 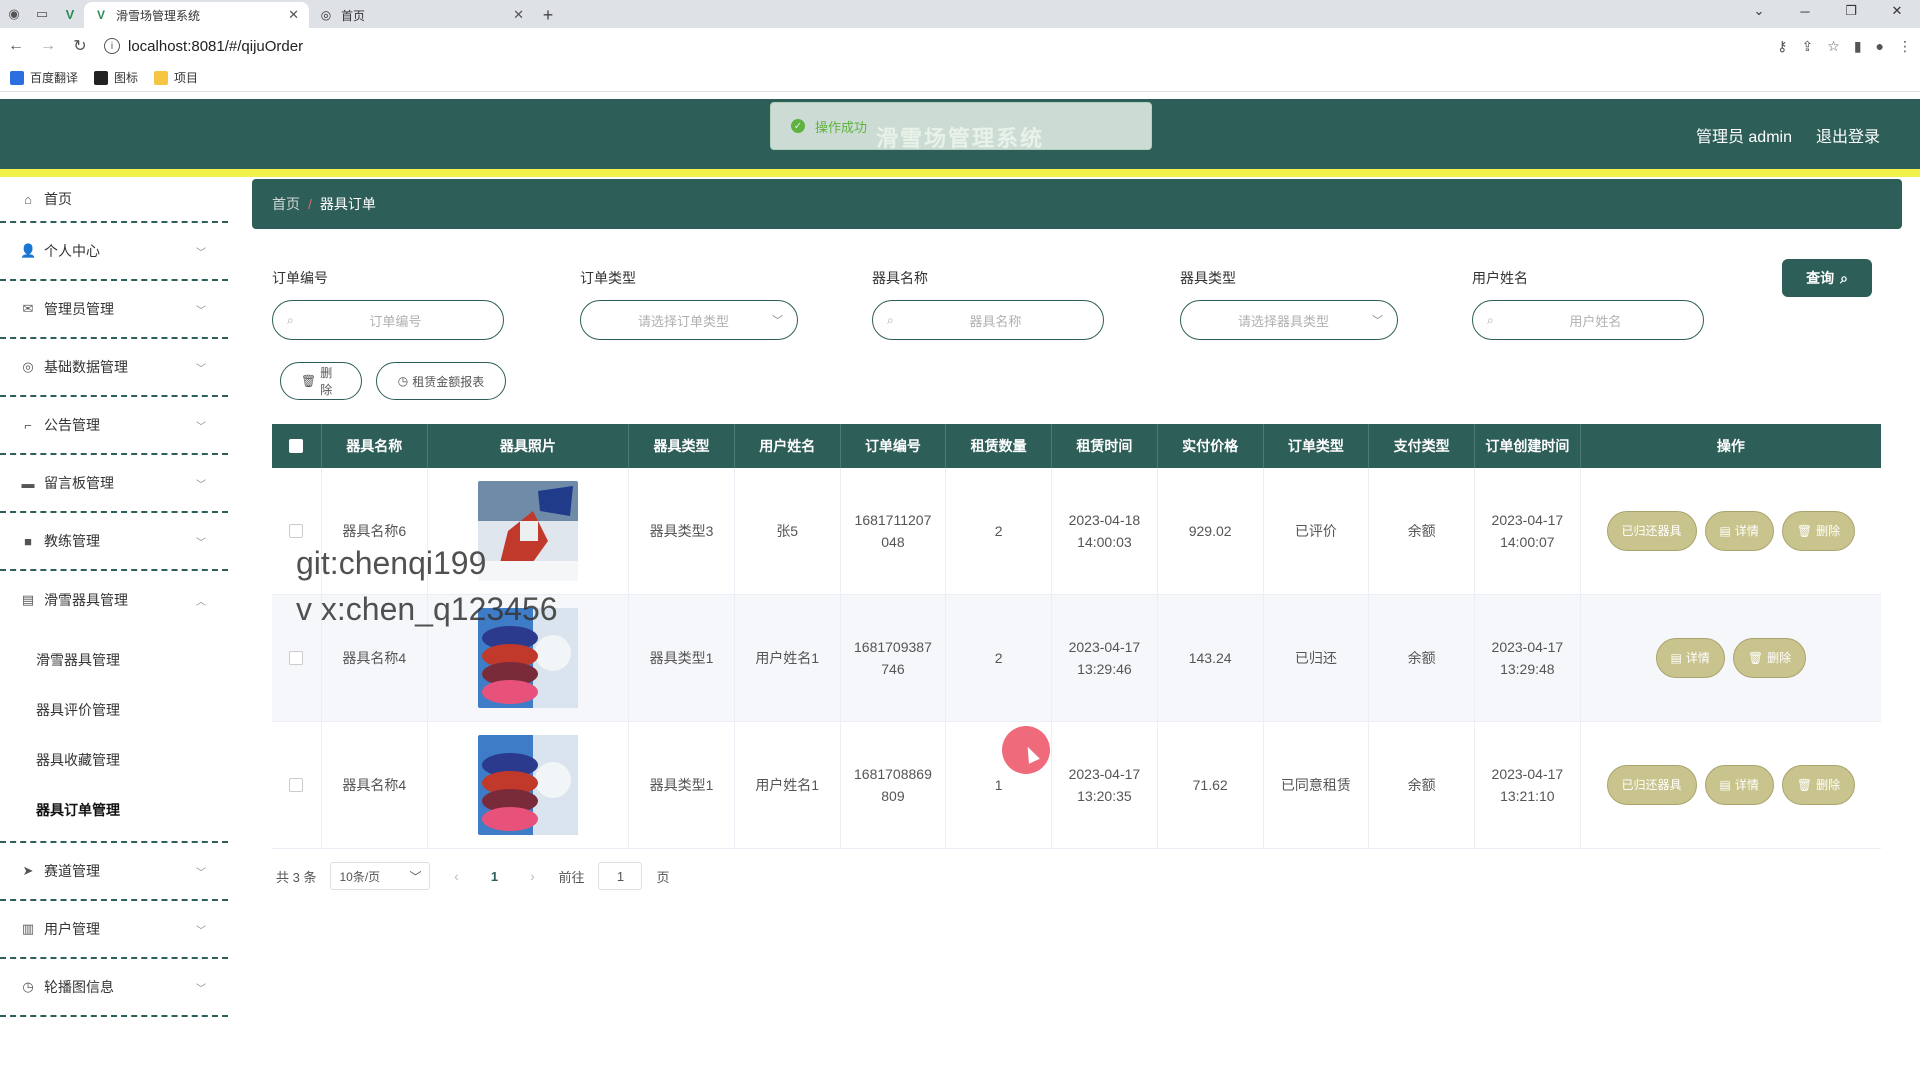 What do you see at coordinates (114, 368) in the screenshot?
I see `sidebar-item-basedata: ◎ 基础数据管理 ﹀` at bounding box center [114, 368].